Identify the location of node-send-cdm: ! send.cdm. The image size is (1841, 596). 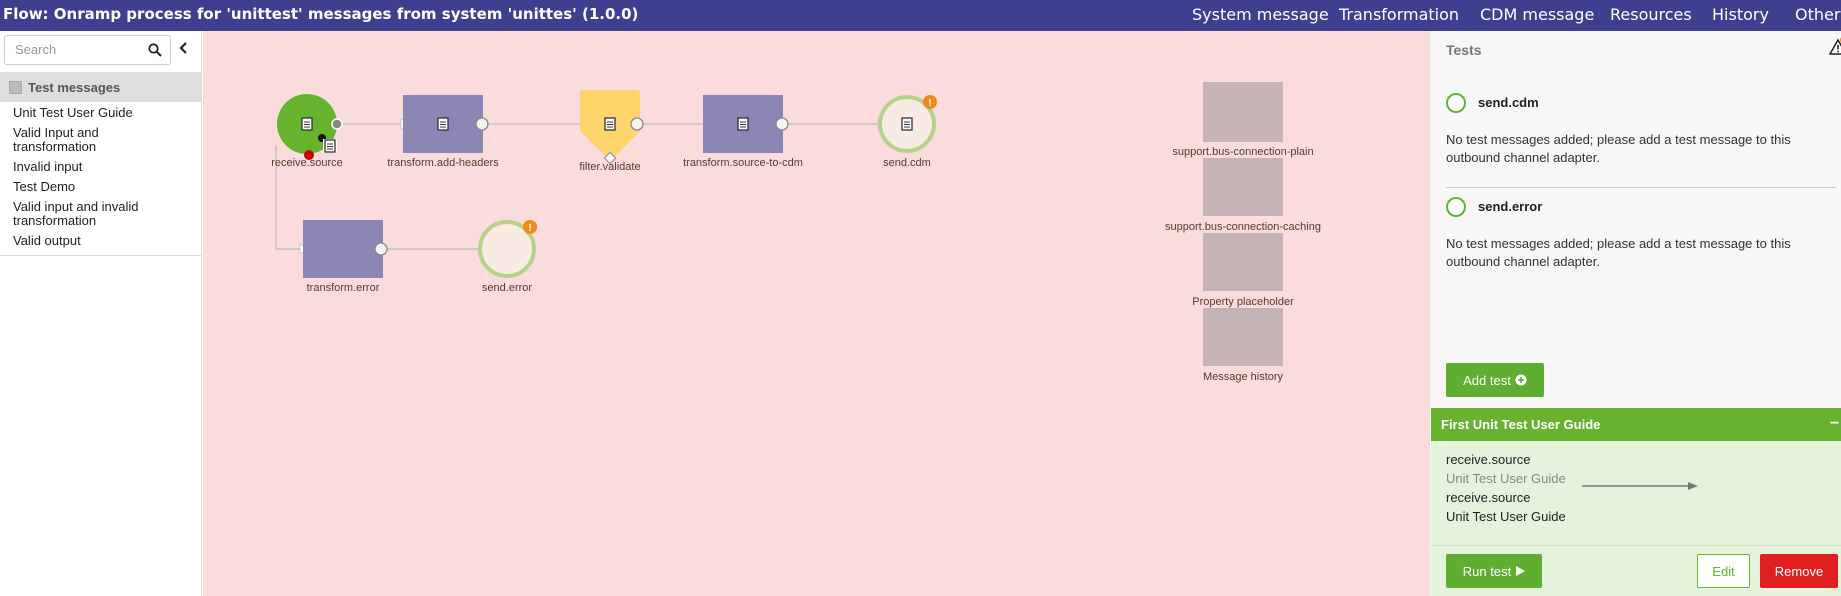
(907, 132).